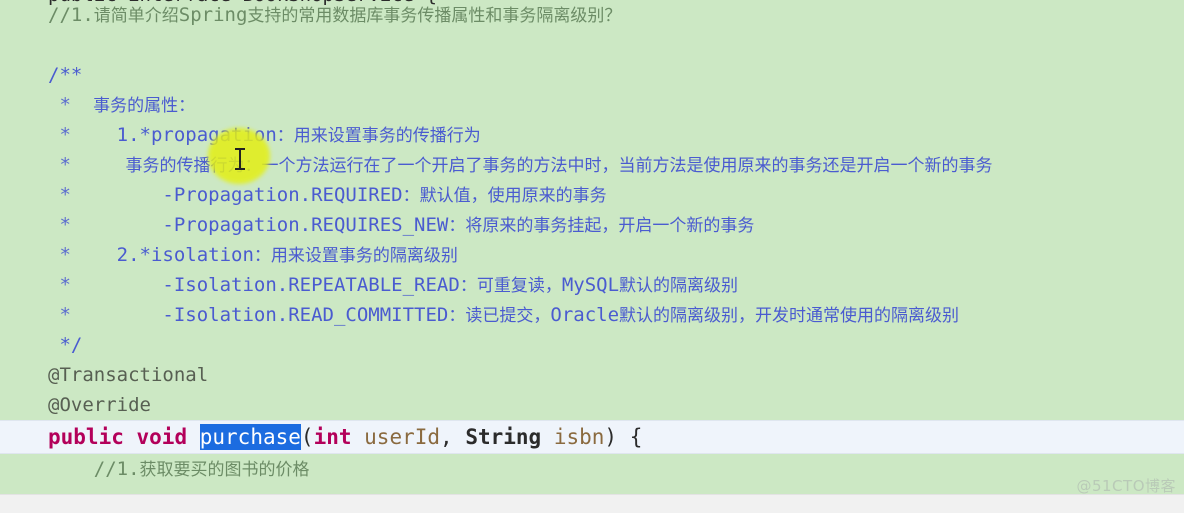 This screenshot has width=1184, height=513. I want to click on line-doc-isolation: * 2.*isolation：用来设置事务的隔离级别, so click(592, 255).